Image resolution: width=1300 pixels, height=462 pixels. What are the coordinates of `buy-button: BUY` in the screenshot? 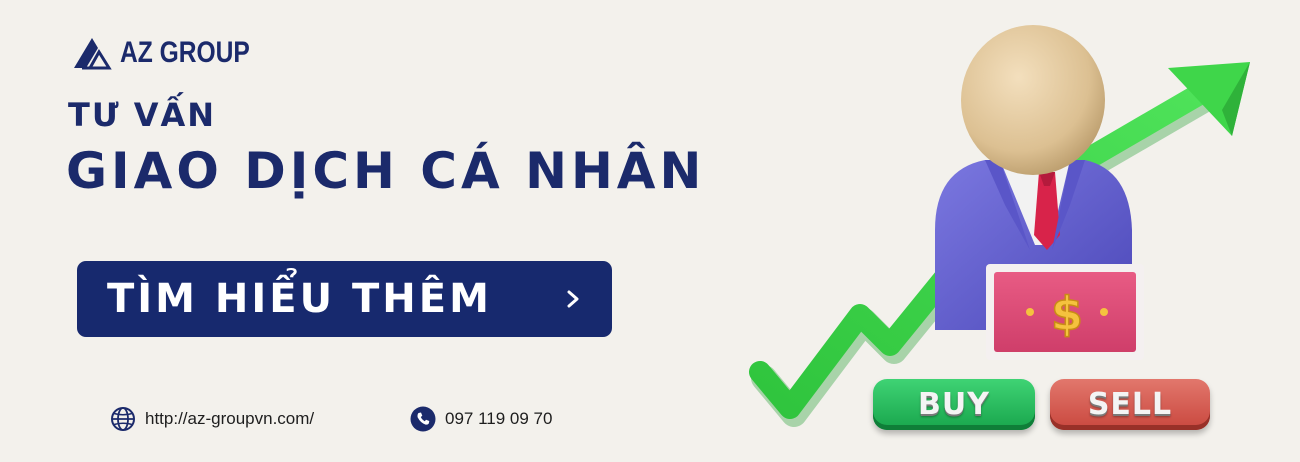 It's located at (954, 404).